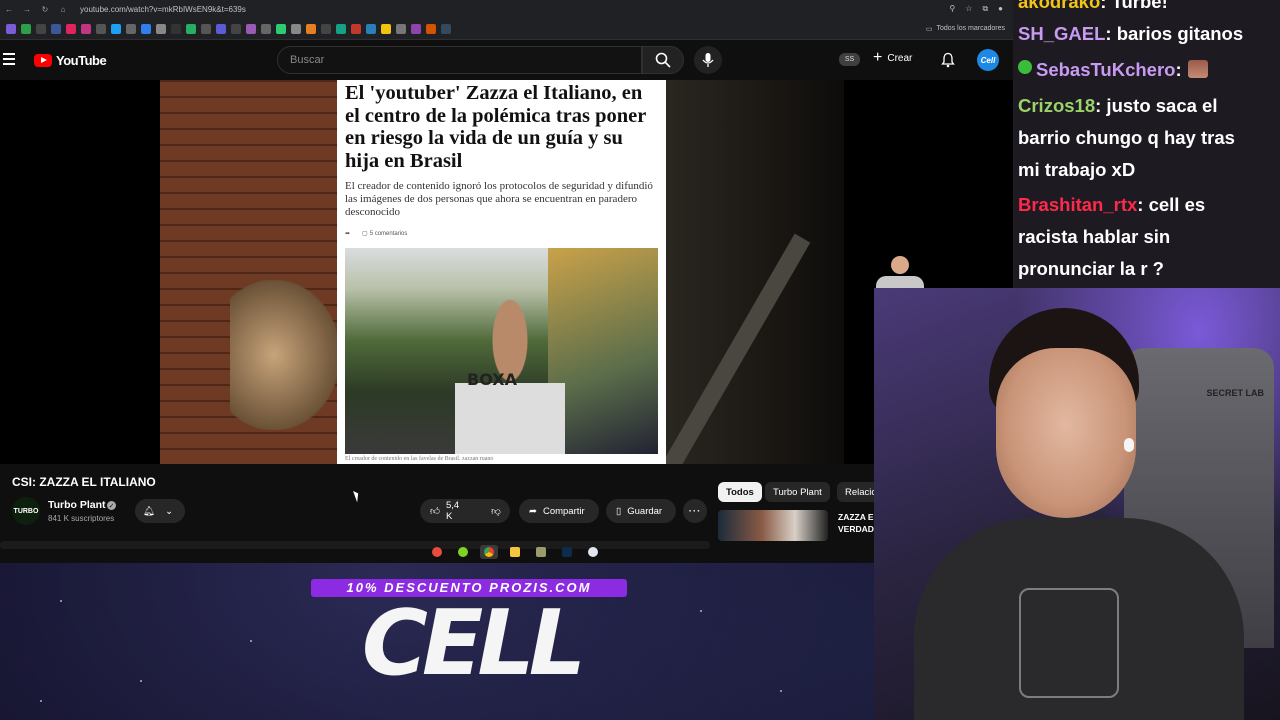 Image resolution: width=1280 pixels, height=720 pixels. Describe the element at coordinates (892, 58) in the screenshot. I see `create-button: + Crear` at that location.